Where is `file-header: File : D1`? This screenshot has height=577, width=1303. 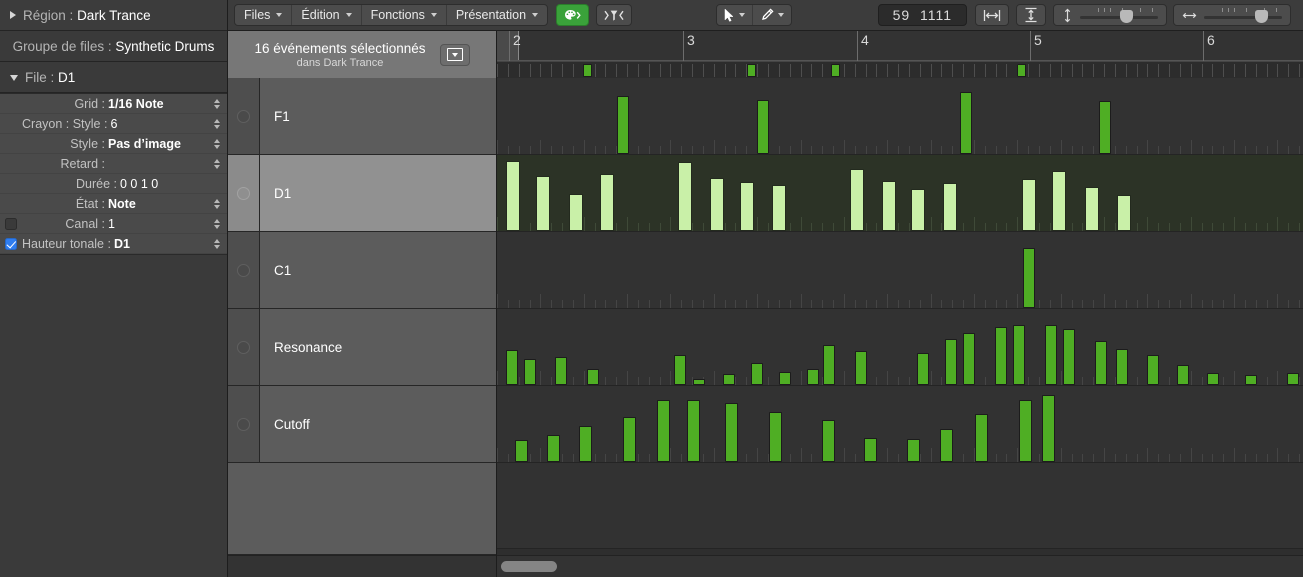
file-header: File : D1 is located at coordinates (113, 77).